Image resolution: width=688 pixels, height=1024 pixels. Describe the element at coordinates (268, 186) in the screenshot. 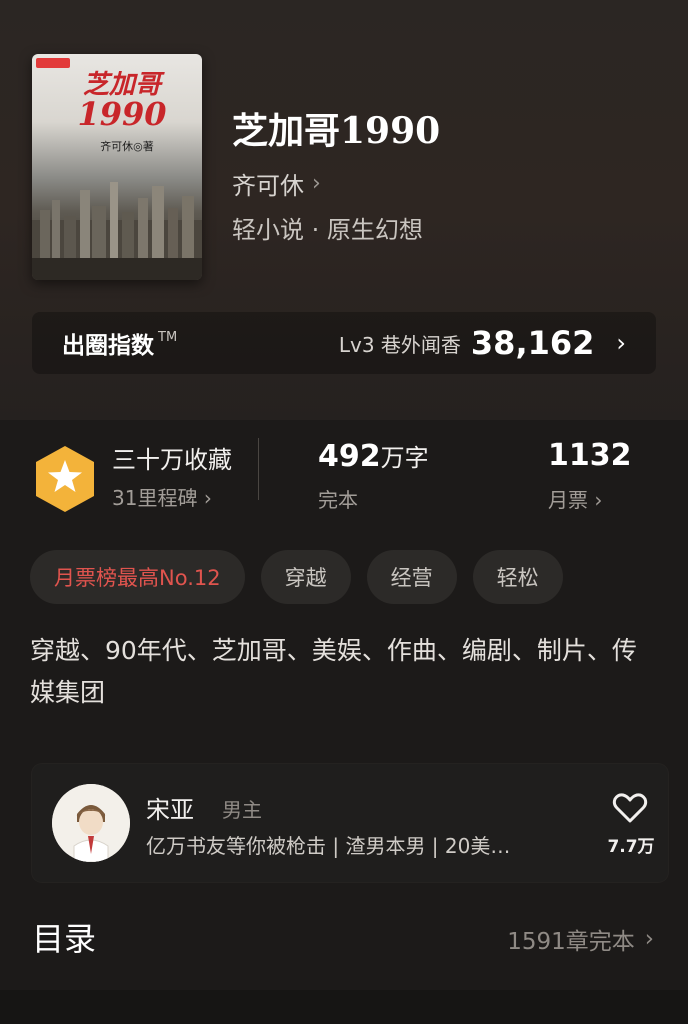

I see `author-name: 齐可休` at that location.